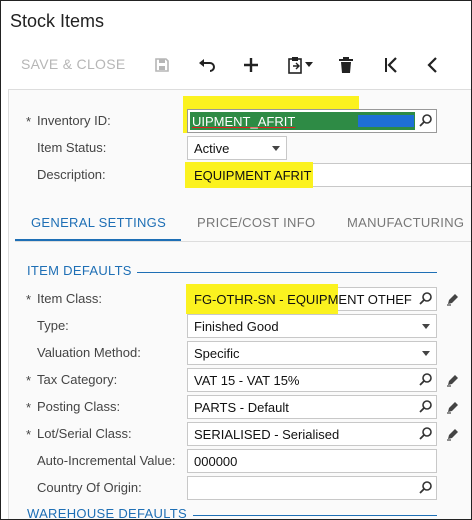 Image resolution: width=472 pixels, height=520 pixels. What do you see at coordinates (312, 121) in the screenshot?
I see `inventory-id-field: UIPMENT_AFRIT` at bounding box center [312, 121].